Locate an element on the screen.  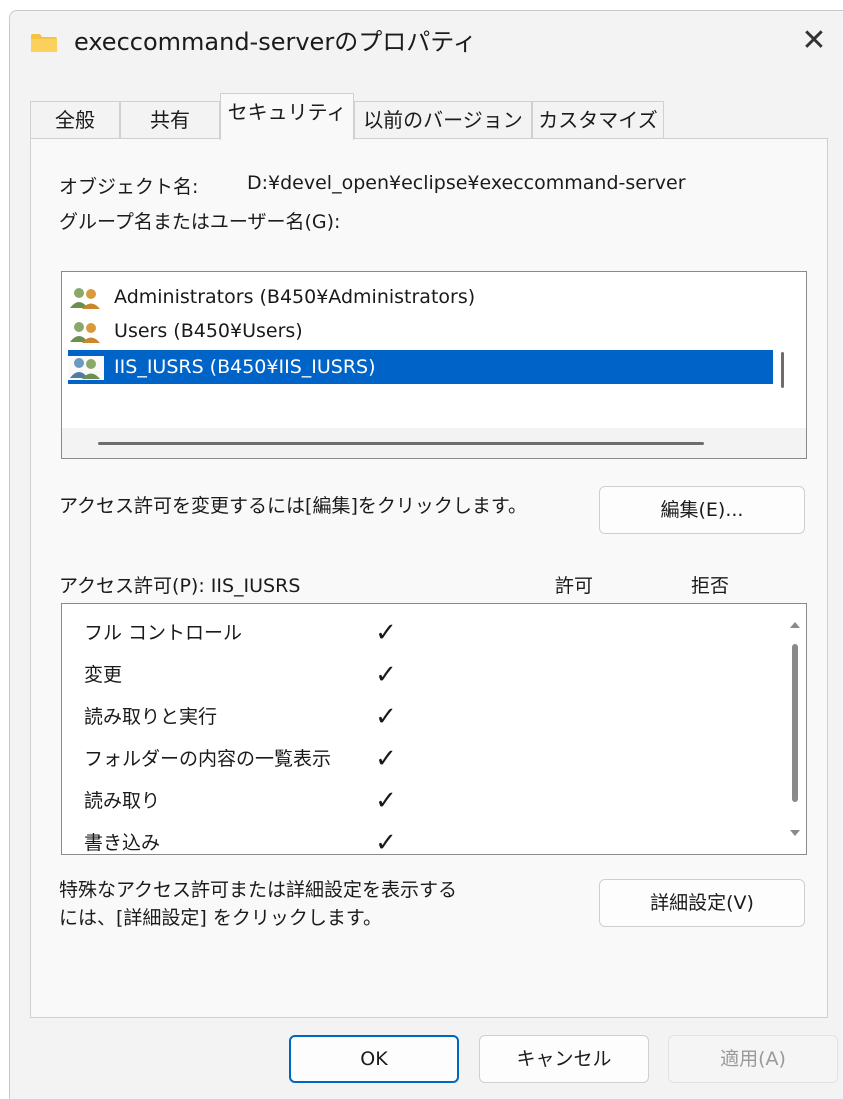
window-title: execcommand-serverのプロパティ is located at coordinates (275, 42).